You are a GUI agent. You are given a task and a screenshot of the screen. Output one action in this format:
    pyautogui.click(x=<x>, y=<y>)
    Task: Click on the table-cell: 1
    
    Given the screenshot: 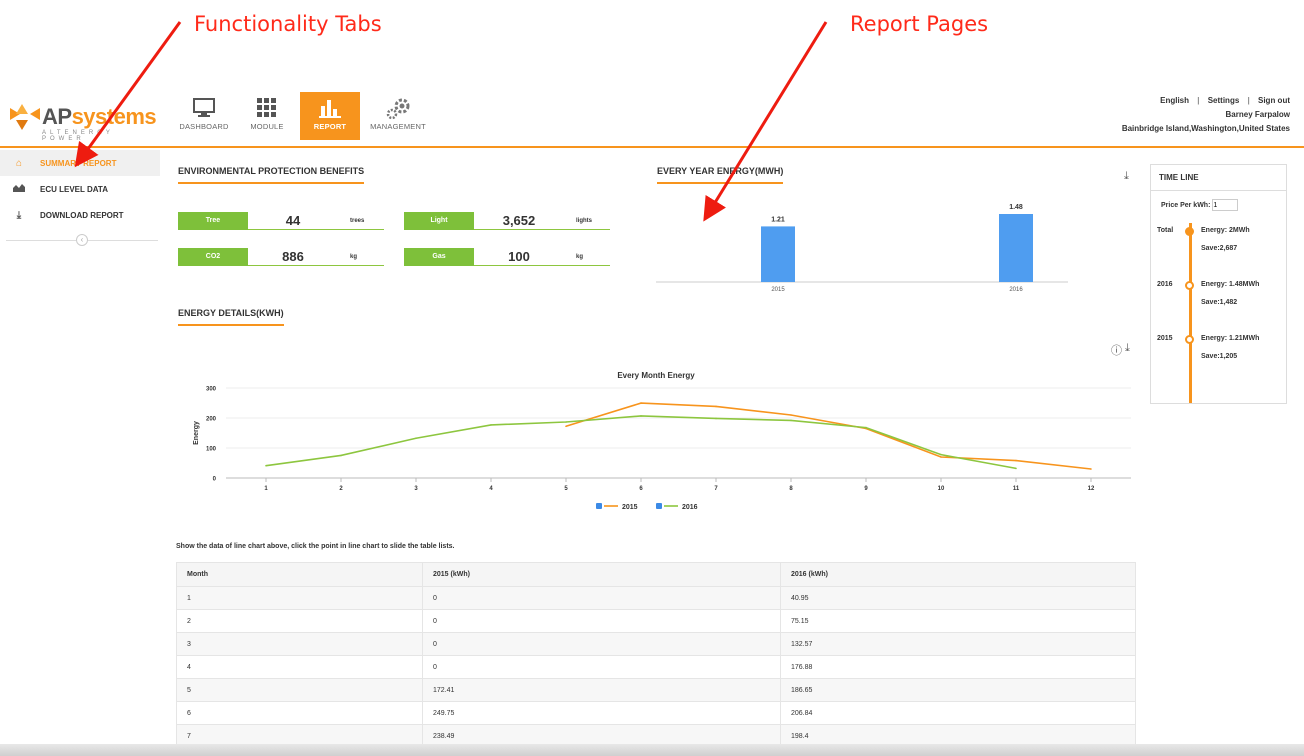 What is the action you would take?
    pyautogui.click(x=299, y=598)
    